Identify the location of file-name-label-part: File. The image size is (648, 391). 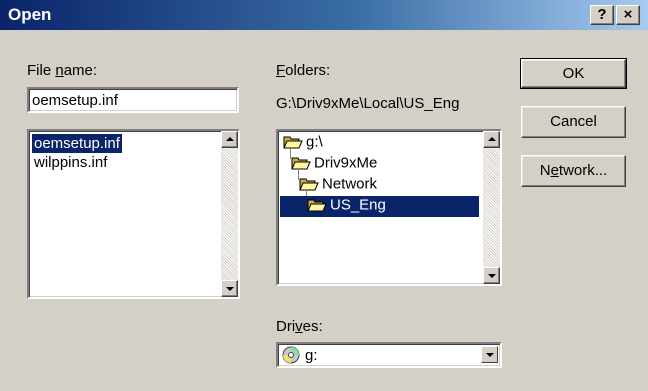
(41, 70).